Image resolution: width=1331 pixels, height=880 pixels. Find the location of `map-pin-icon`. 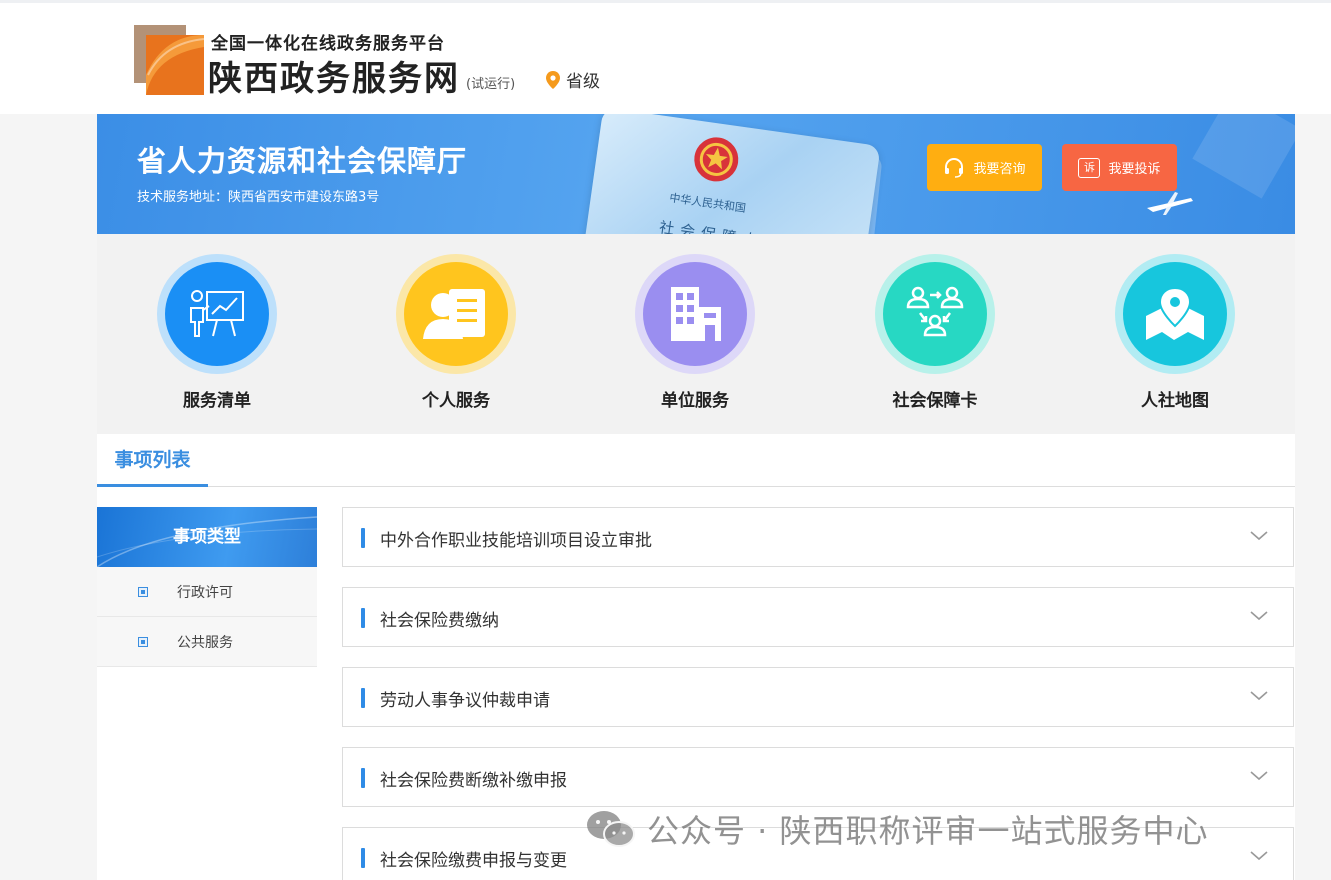

map-pin-icon is located at coordinates (1175, 314).